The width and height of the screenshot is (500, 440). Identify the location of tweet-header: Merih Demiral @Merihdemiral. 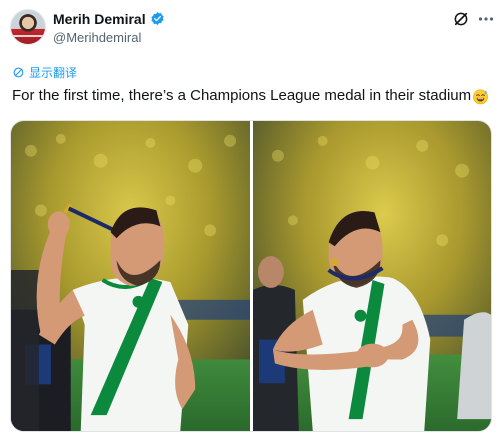
(109, 27).